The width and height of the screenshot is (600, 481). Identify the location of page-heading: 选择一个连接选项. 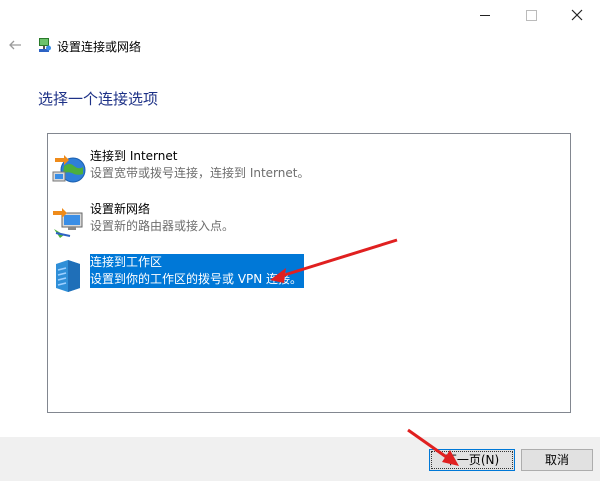
(98, 99).